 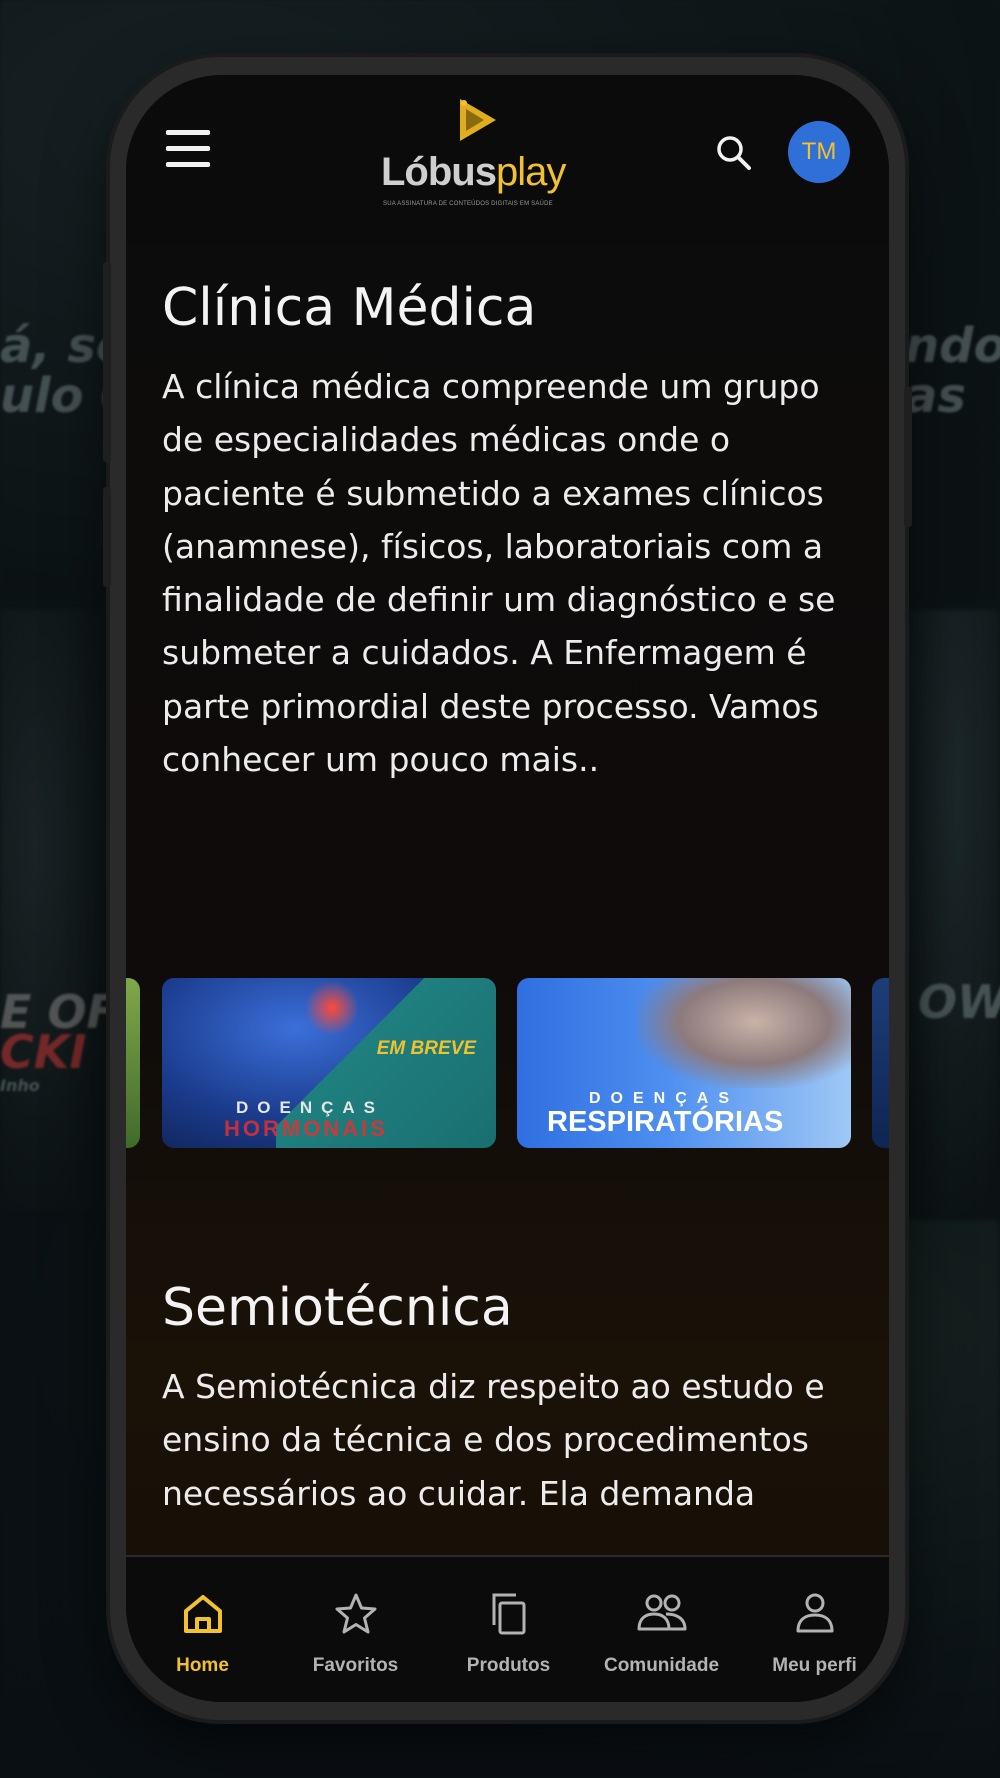 What do you see at coordinates (952, 346) in the screenshot?
I see `background-text: ndo` at bounding box center [952, 346].